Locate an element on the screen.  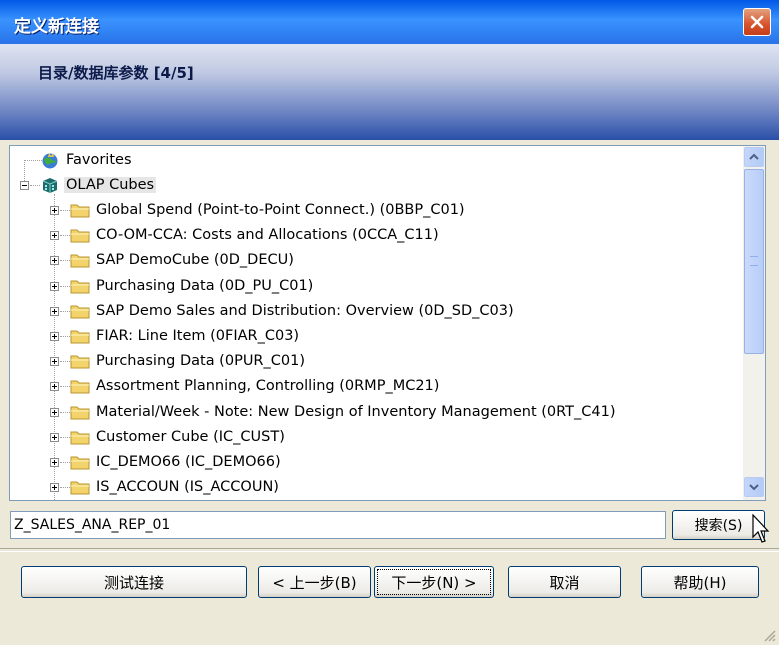
scroll-up-button is located at coordinates (754, 157).